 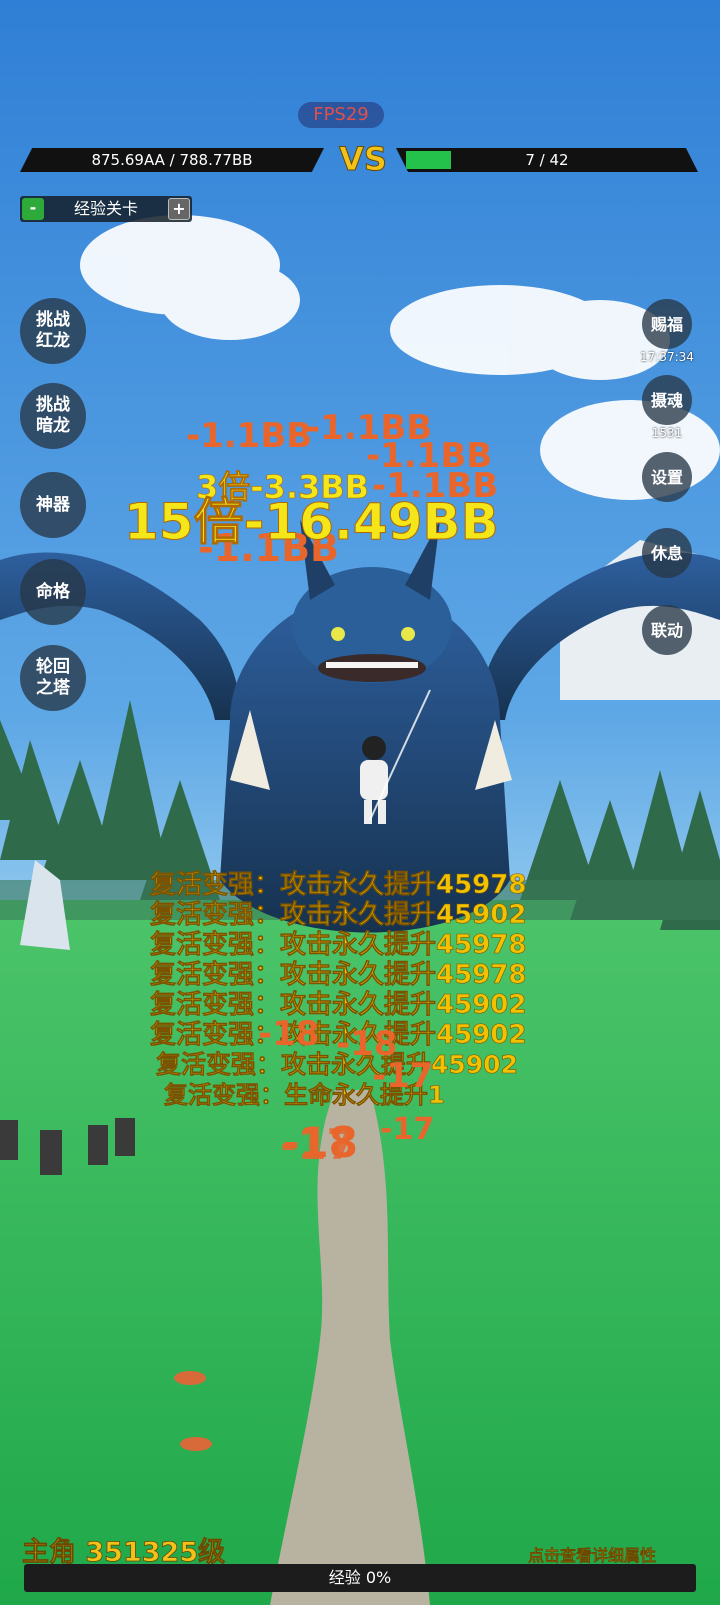 What do you see at coordinates (341, 115) in the screenshot?
I see `fps-counter: FPS29` at bounding box center [341, 115].